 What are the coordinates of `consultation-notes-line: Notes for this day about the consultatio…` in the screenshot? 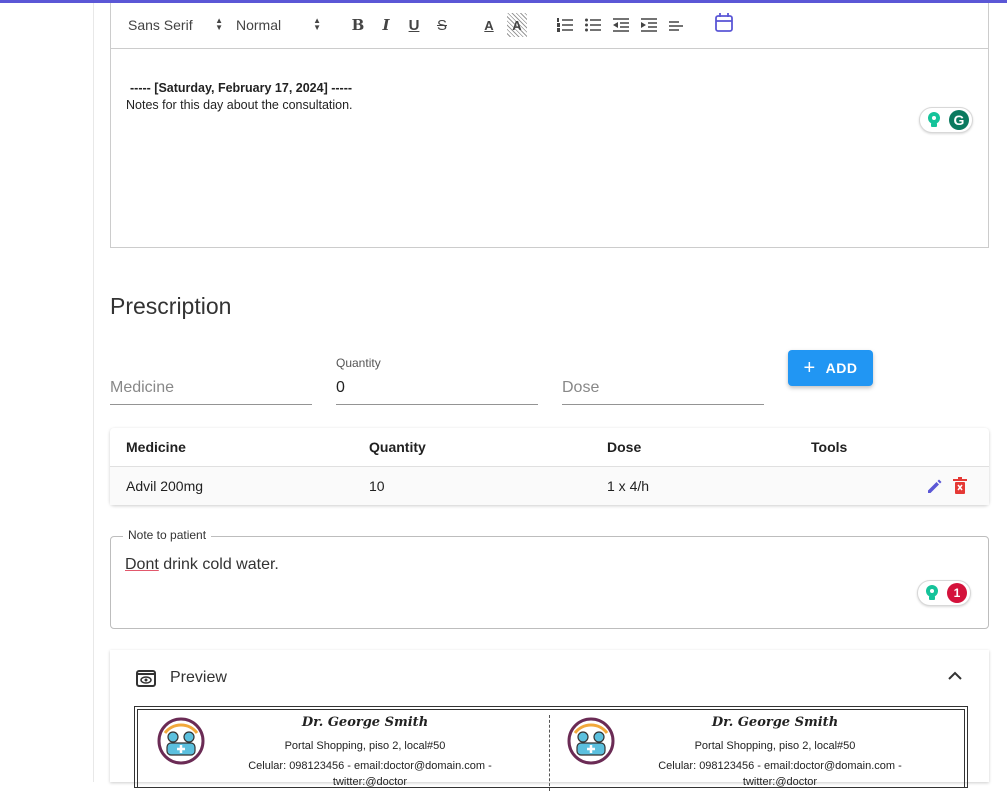 It's located at (239, 105).